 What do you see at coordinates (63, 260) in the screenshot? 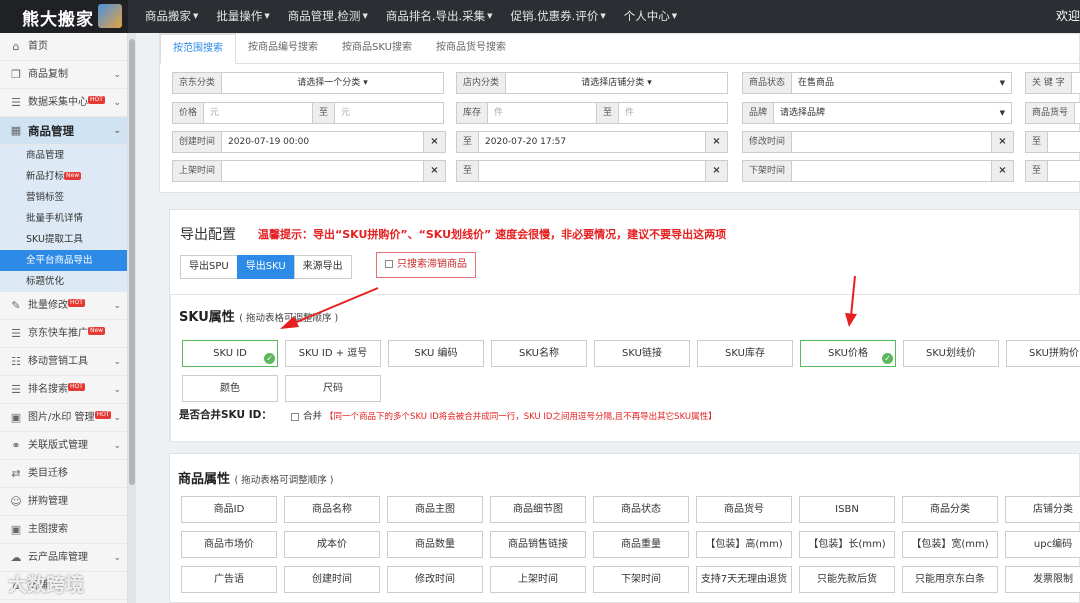
I see `sidebar-subitem: 全平台商品导出` at bounding box center [63, 260].